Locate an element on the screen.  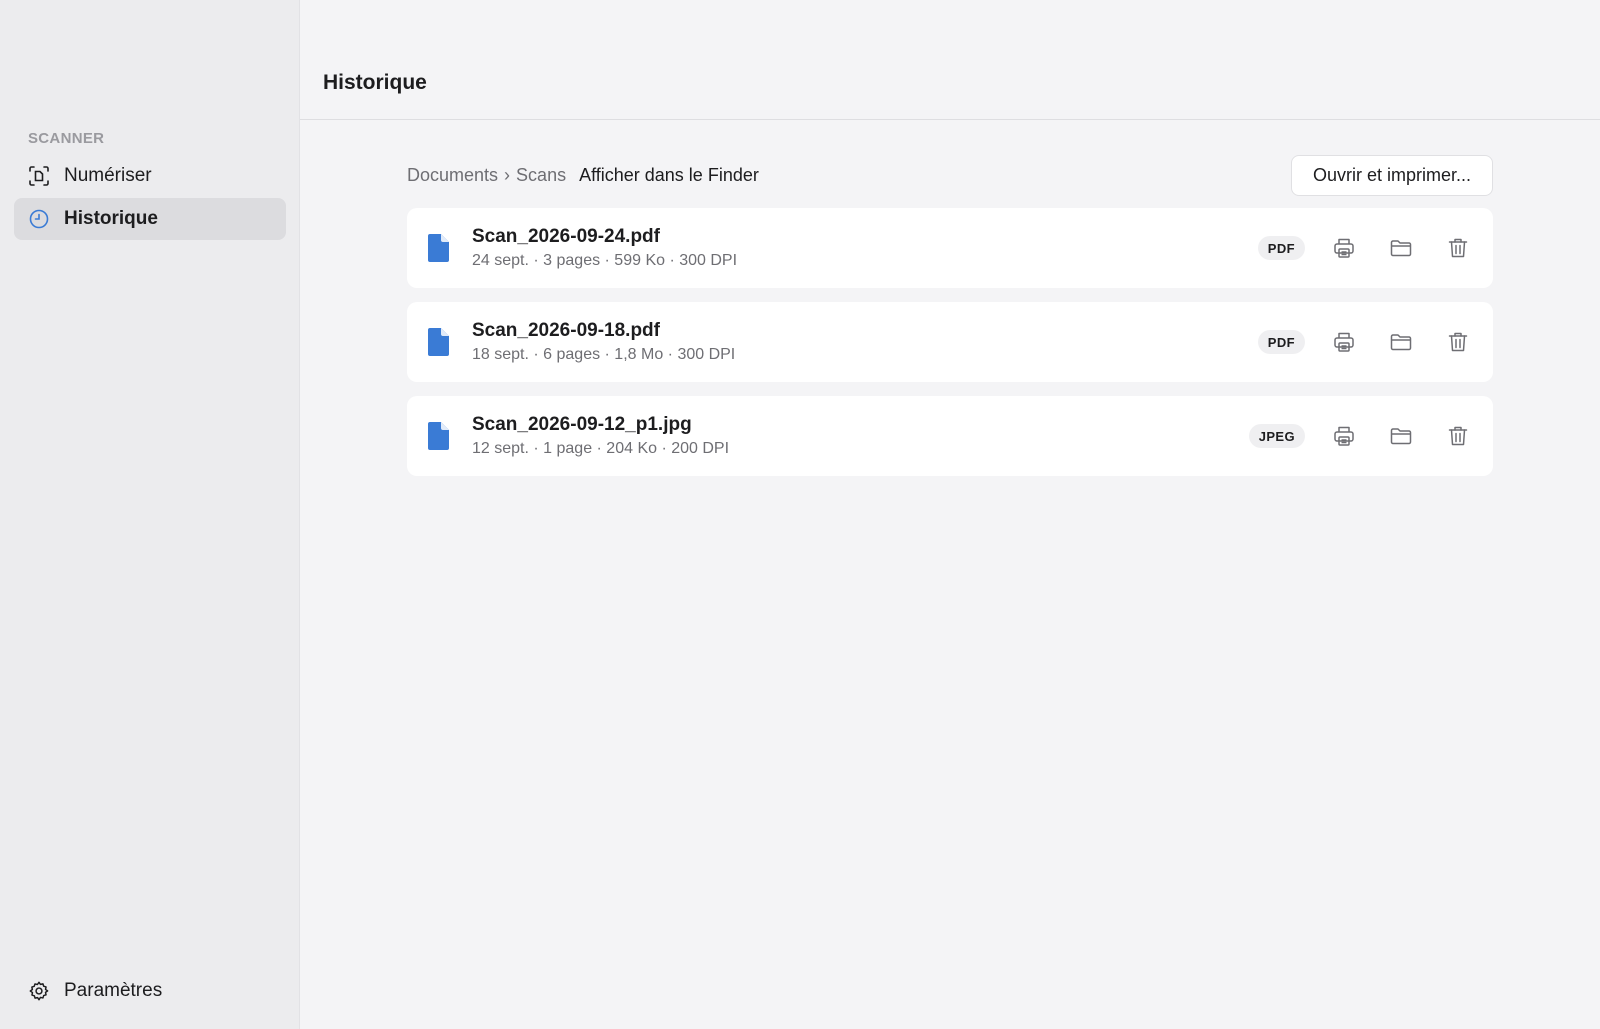
show-in-finder-link: Afficher dans le Finder is located at coordinates (669, 175).